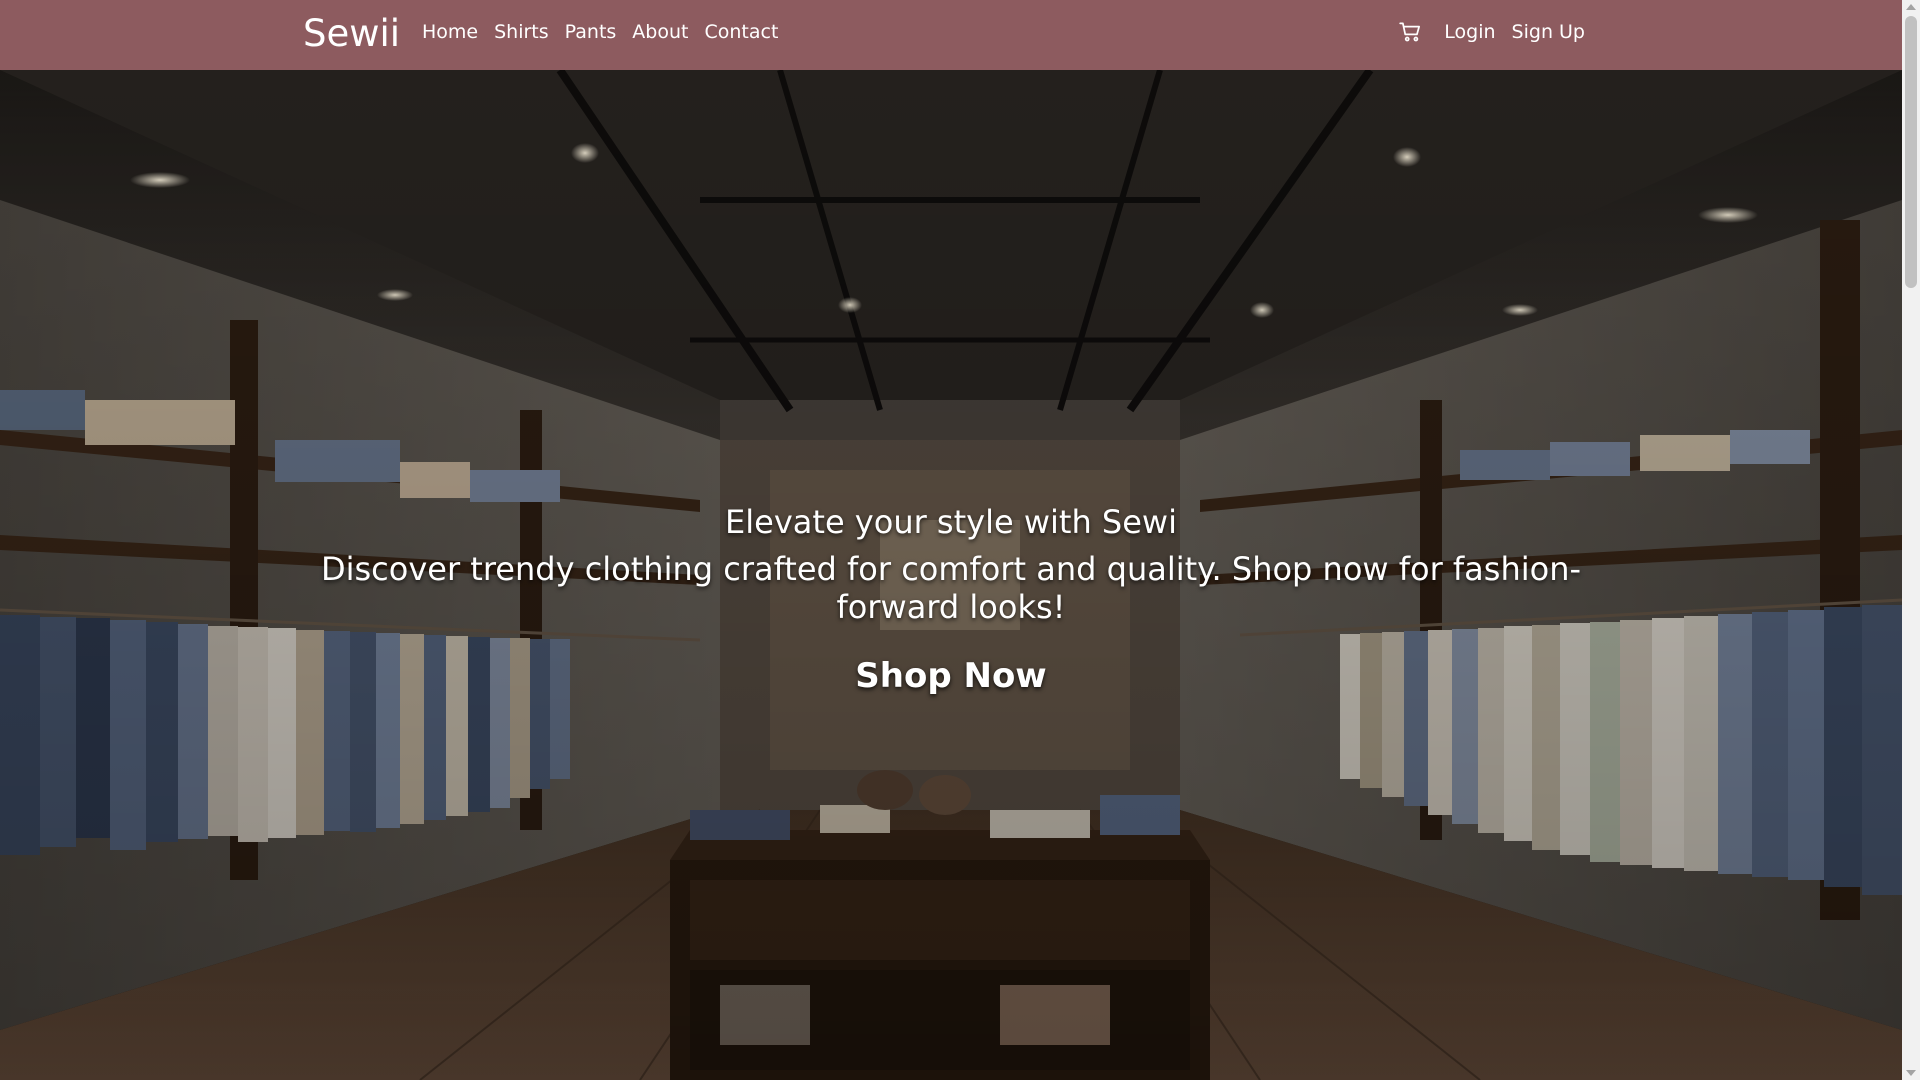  Describe the element at coordinates (351, 34) in the screenshot. I see `brand-logo: Sewii` at that location.